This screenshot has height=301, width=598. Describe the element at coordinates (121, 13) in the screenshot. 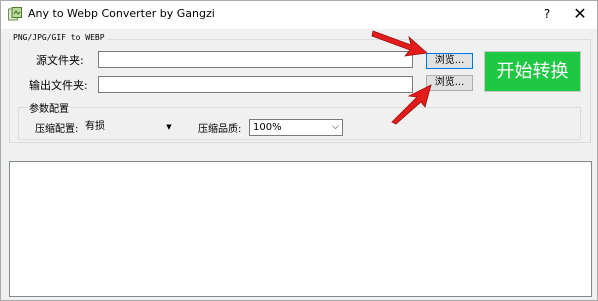

I see `window-title: Any to Webp Converter by Gangzi` at that location.